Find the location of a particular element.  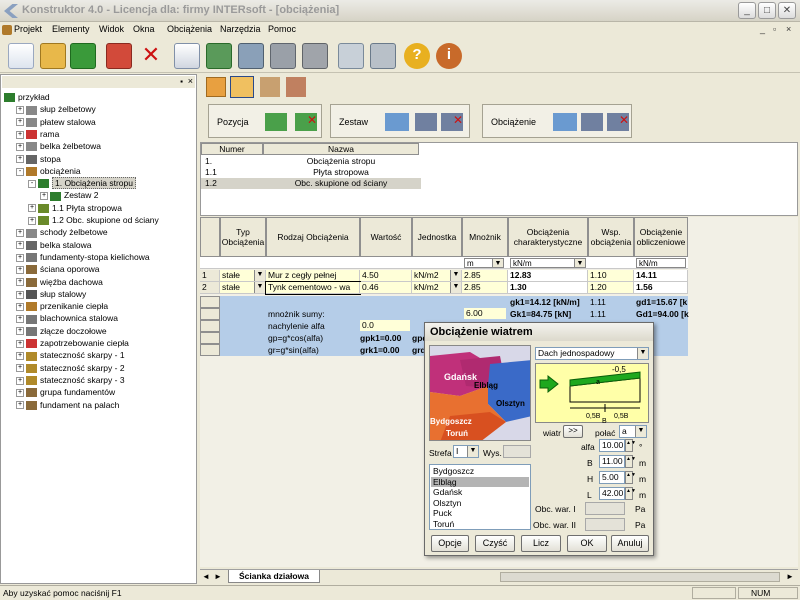

load-kind-field: Tynk cementowo - wa is located at coordinates (313, 288).